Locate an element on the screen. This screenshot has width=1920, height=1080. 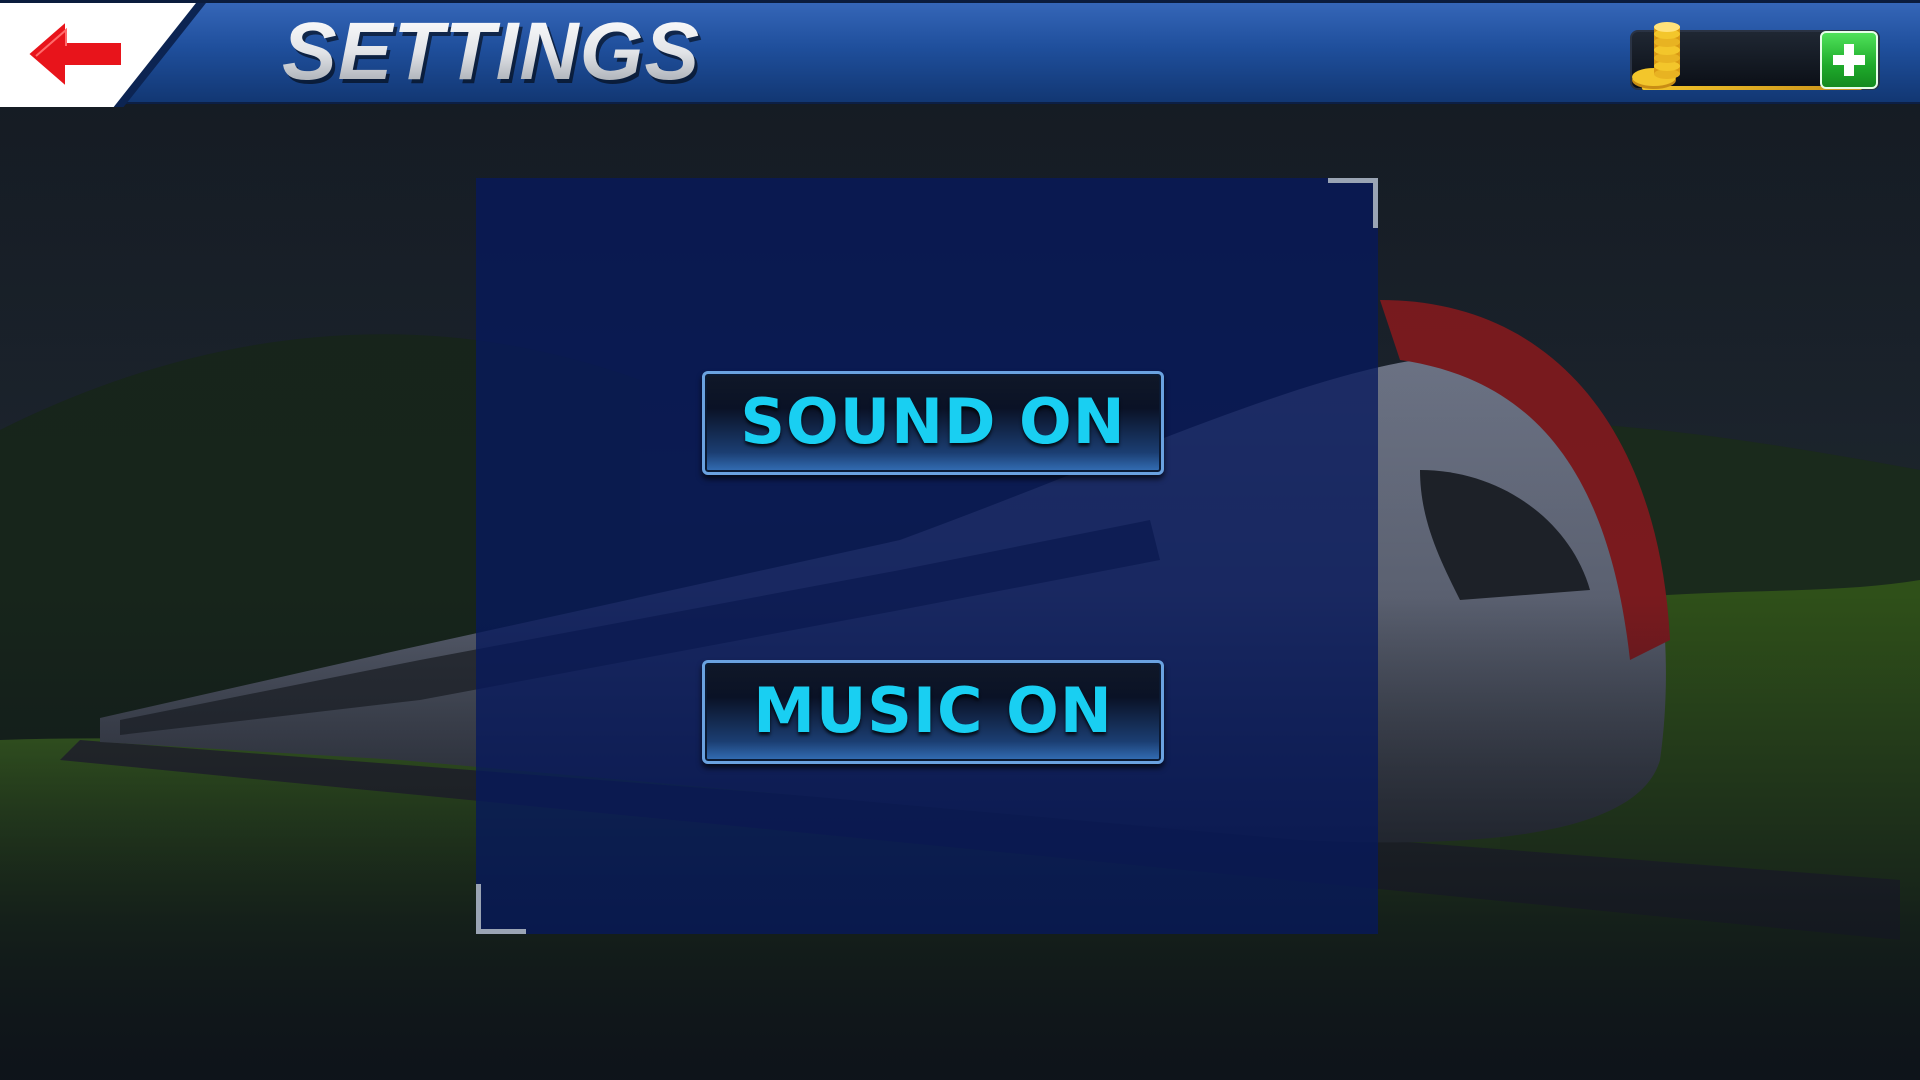
sound-toggle-button: SOUND ON is located at coordinates (933, 423).